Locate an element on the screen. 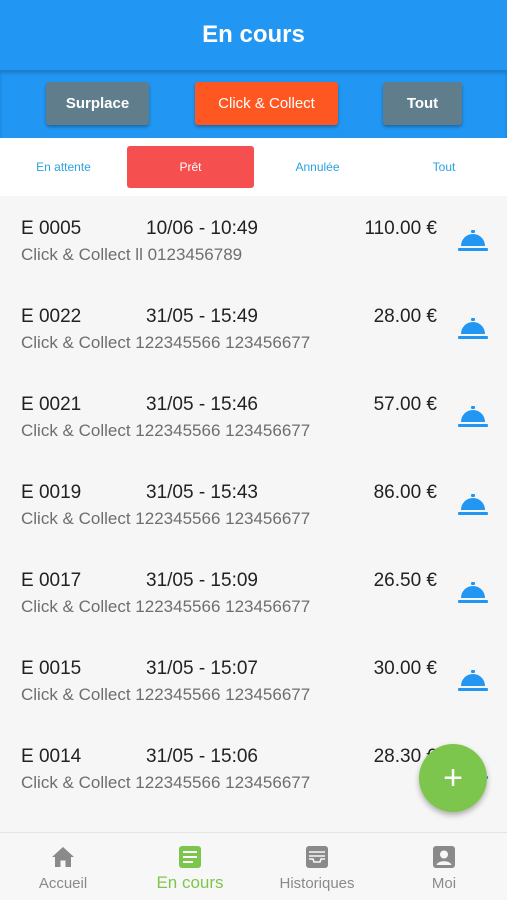 The height and width of the screenshot is (900, 507). order-amount: 26.50 € is located at coordinates (405, 580).